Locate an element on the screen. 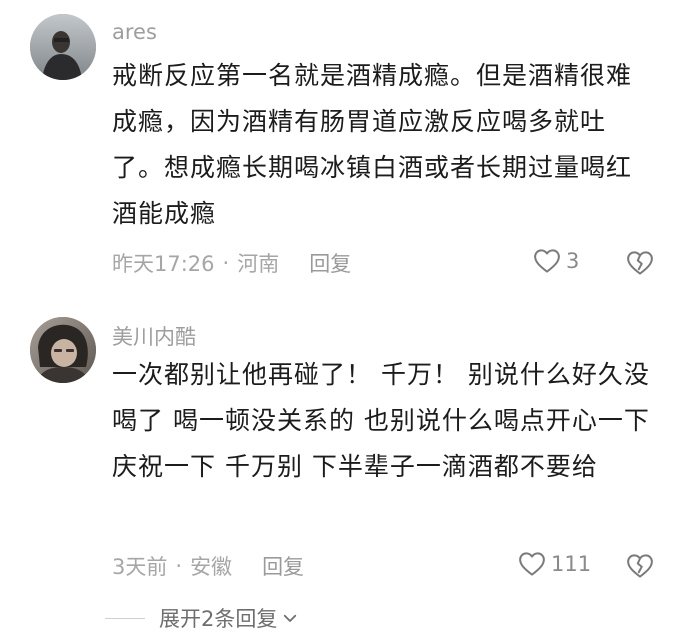 The image size is (690, 637). expand-replies-button: 展开2条回复 is located at coordinates (202, 618).